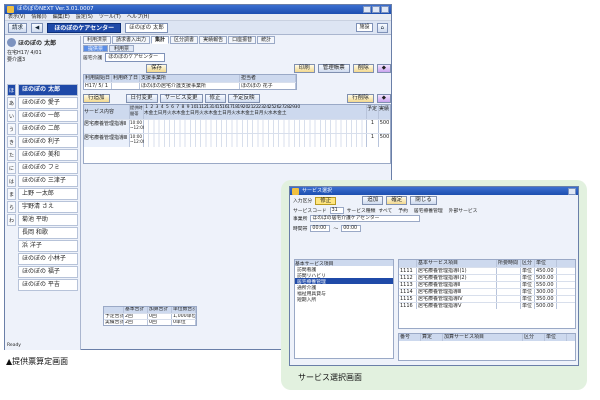 This screenshot has width=600, height=400. What do you see at coordinates (336, 210) in the screenshot?
I see `service-code-field: 31` at bounding box center [336, 210].